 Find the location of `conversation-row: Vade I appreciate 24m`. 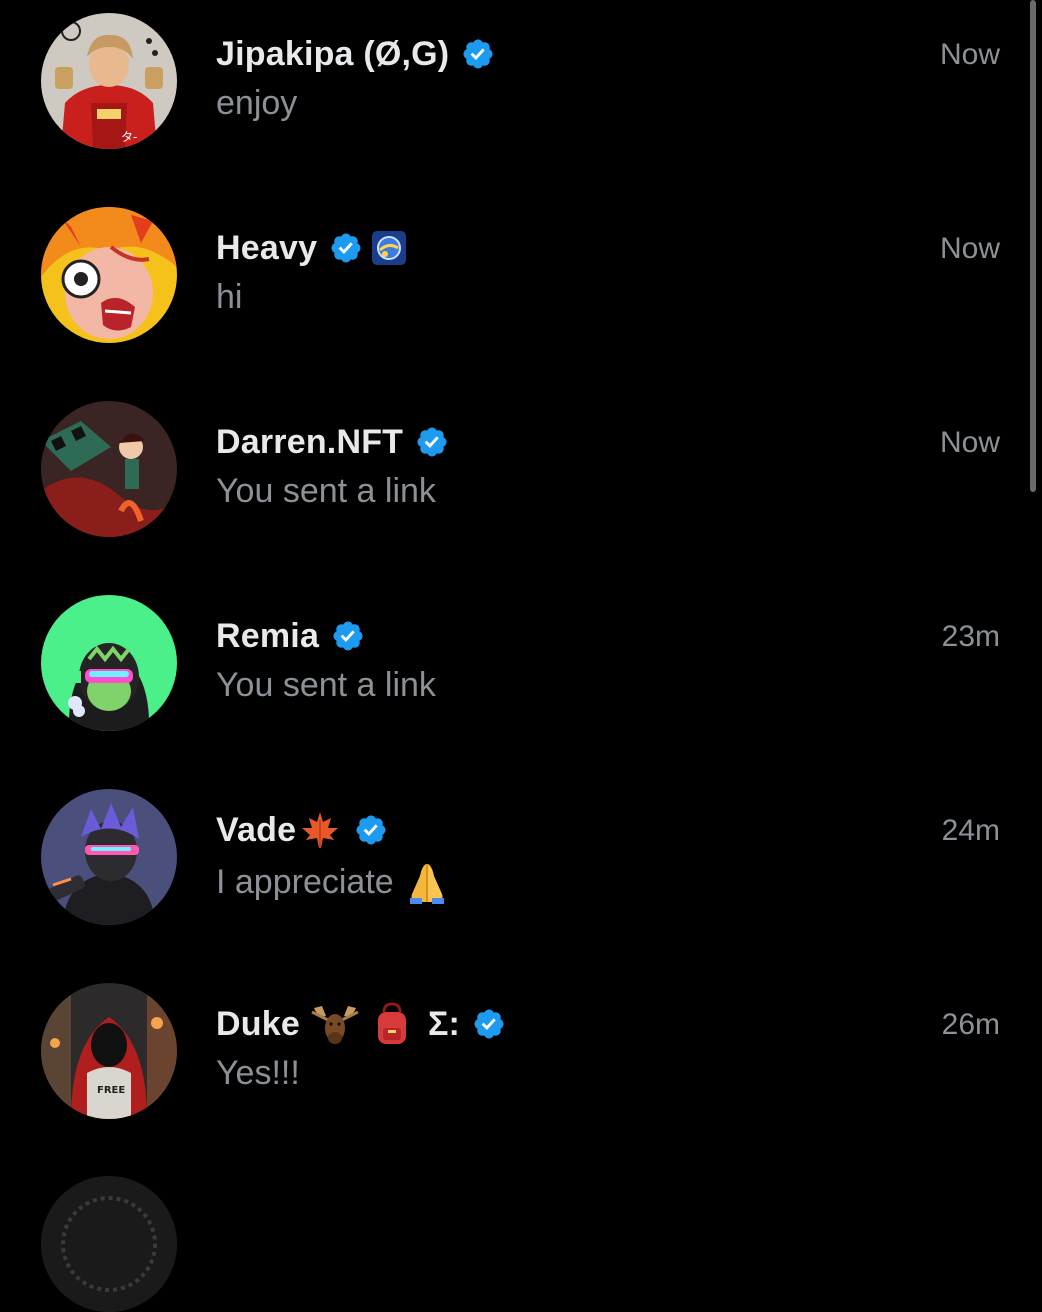

conversation-row: Vade I appreciate 24m is located at coordinates (515, 873).